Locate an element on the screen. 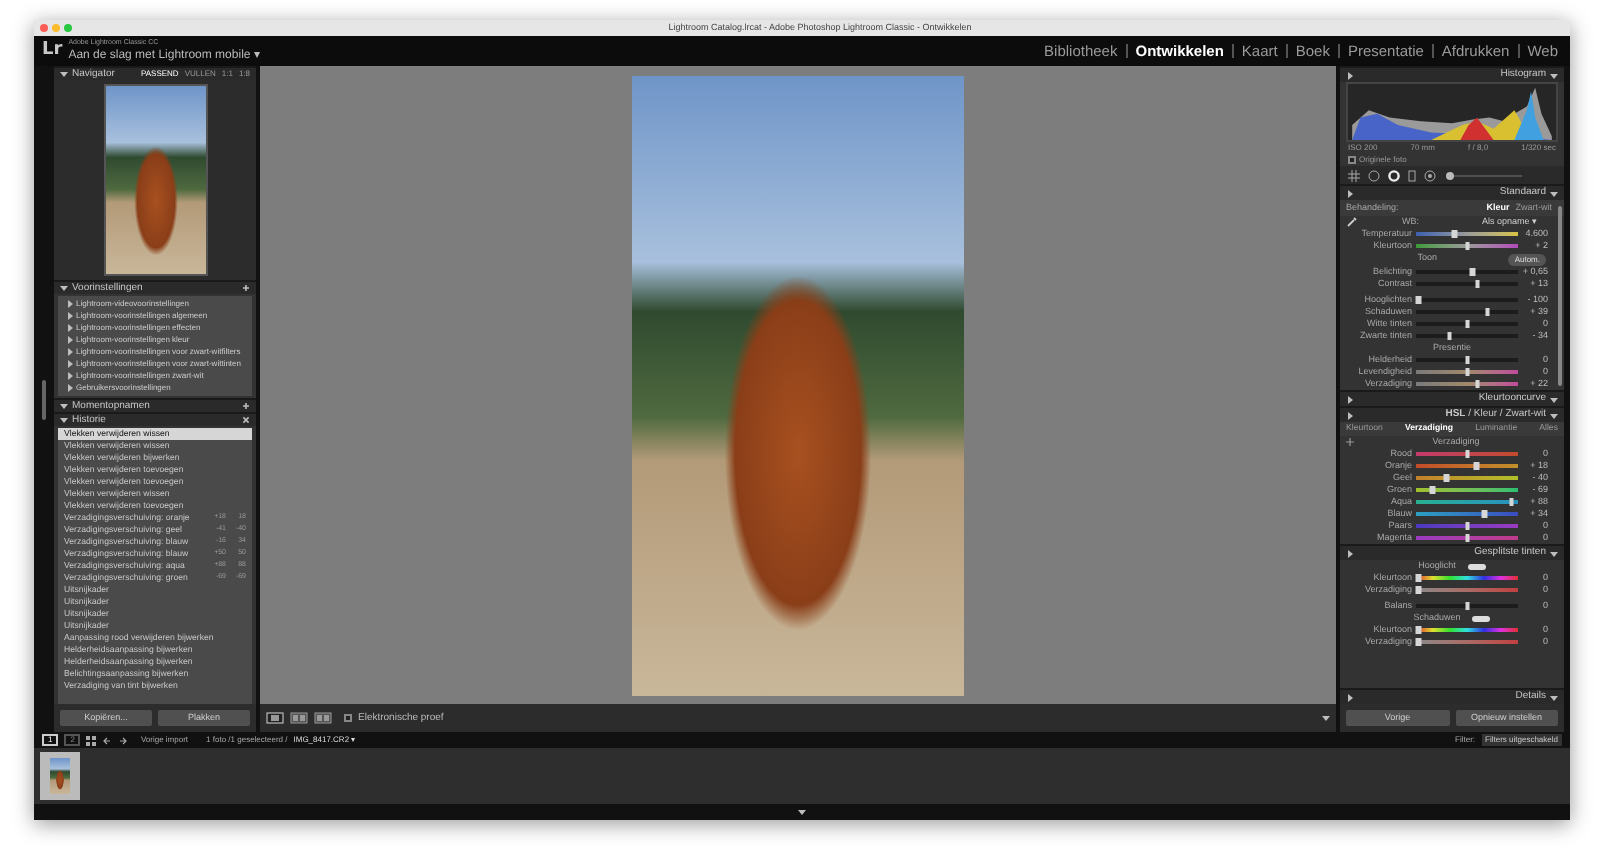  thumbnail-photo is located at coordinates (60, 776).